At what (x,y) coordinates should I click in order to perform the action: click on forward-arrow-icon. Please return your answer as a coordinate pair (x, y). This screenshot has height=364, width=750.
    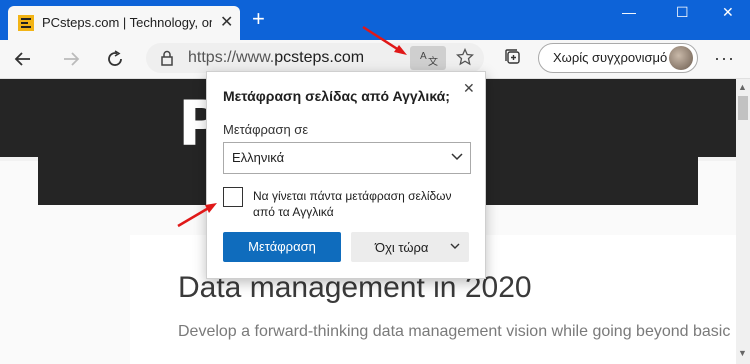
    Looking at the image, I should click on (71, 59).